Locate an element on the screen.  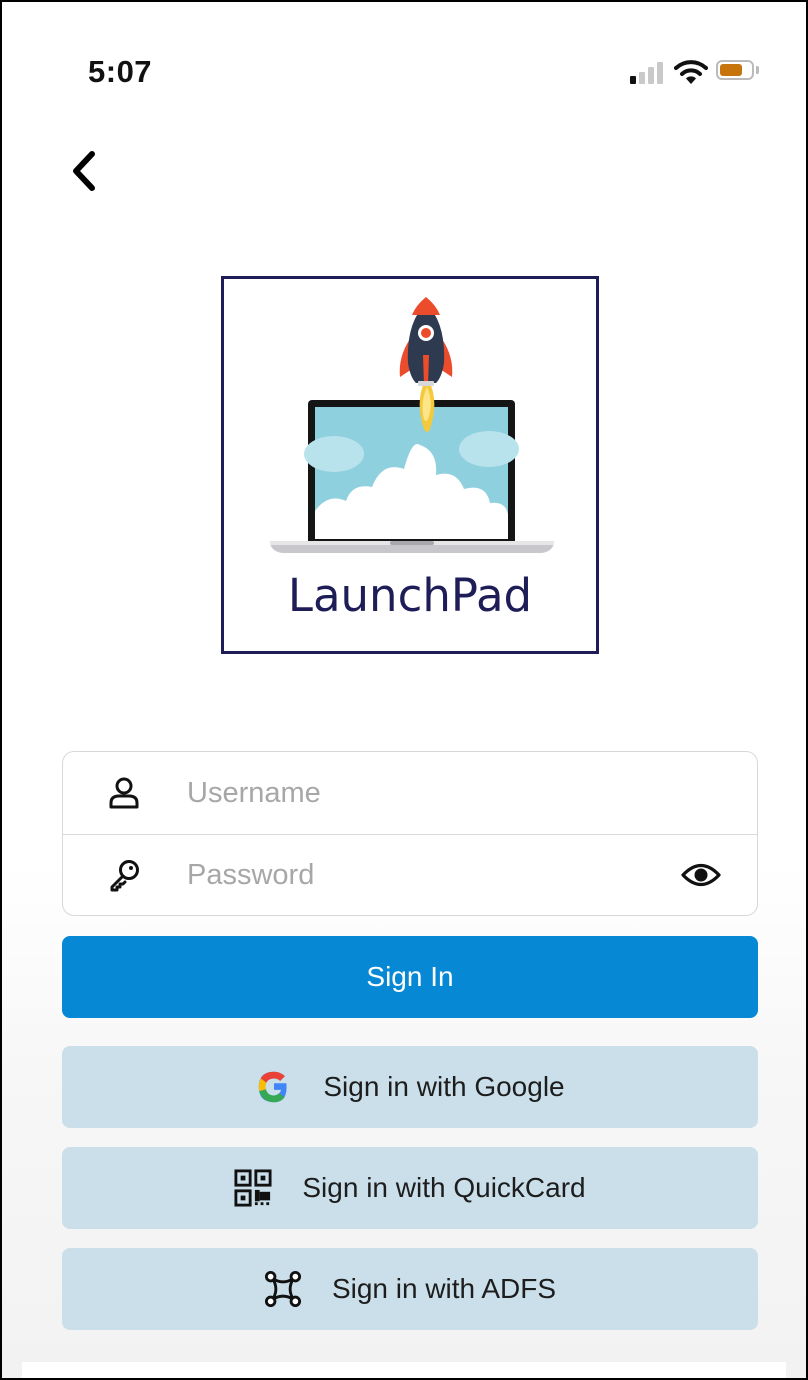
password-row is located at coordinates (410, 874).